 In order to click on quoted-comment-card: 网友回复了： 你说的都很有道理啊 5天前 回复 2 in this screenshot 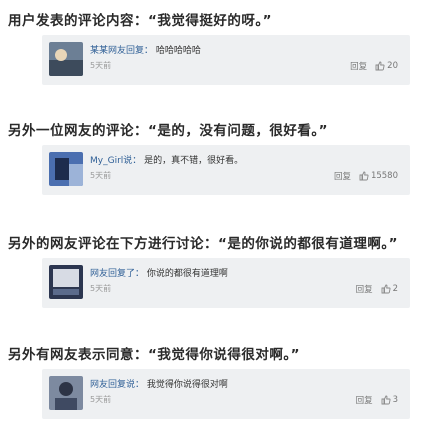, I will do `click(226, 283)`.